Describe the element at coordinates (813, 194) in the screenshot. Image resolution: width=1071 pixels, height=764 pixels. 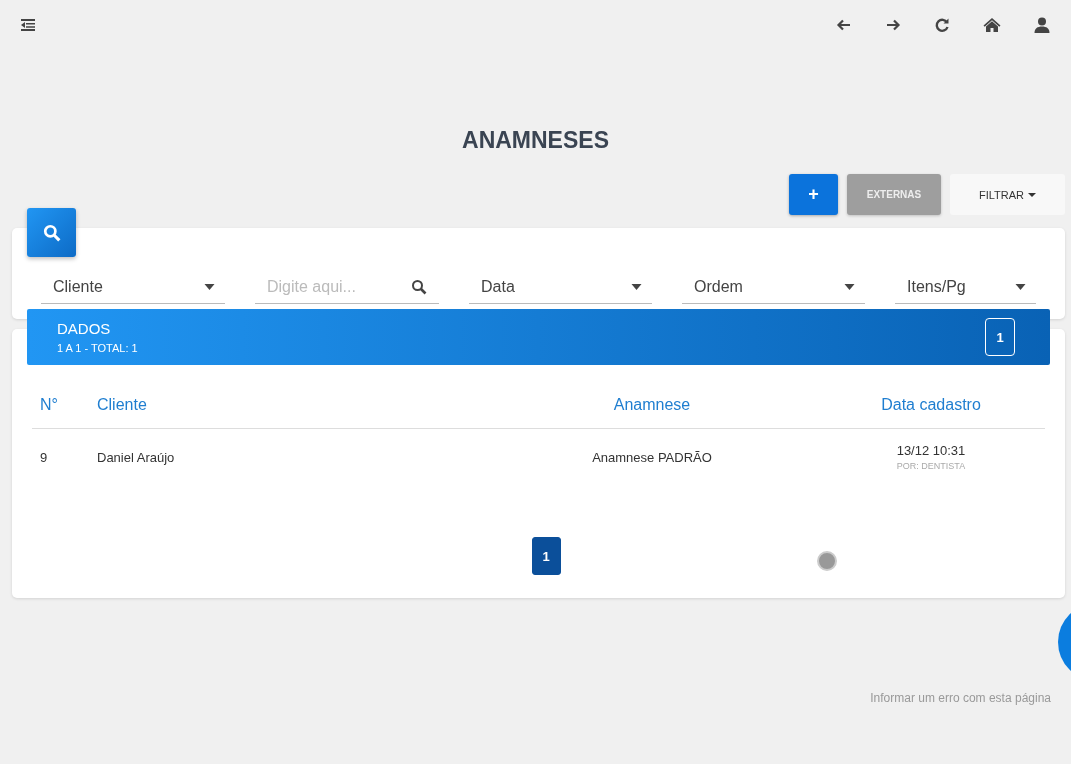
I see `add-button: +` at that location.